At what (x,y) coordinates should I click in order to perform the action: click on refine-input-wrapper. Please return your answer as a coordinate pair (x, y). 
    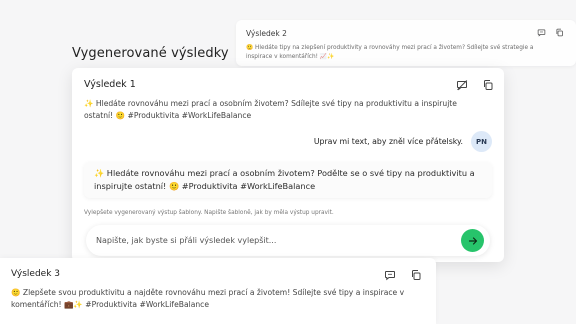
    Looking at the image, I should click on (288, 240).